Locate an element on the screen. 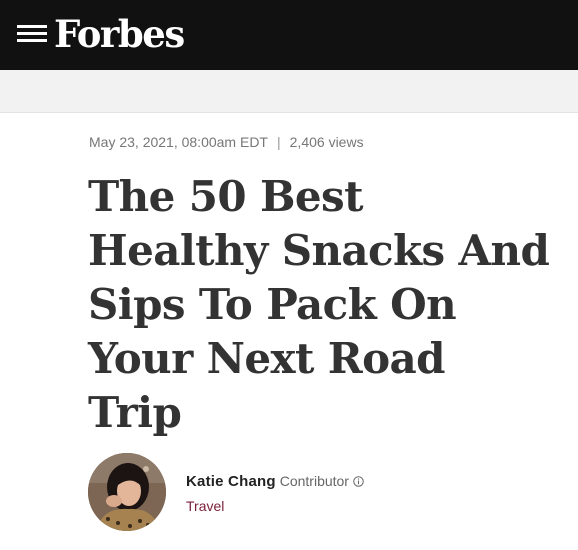 The height and width of the screenshot is (550, 578). info-icon is located at coordinates (358, 481).